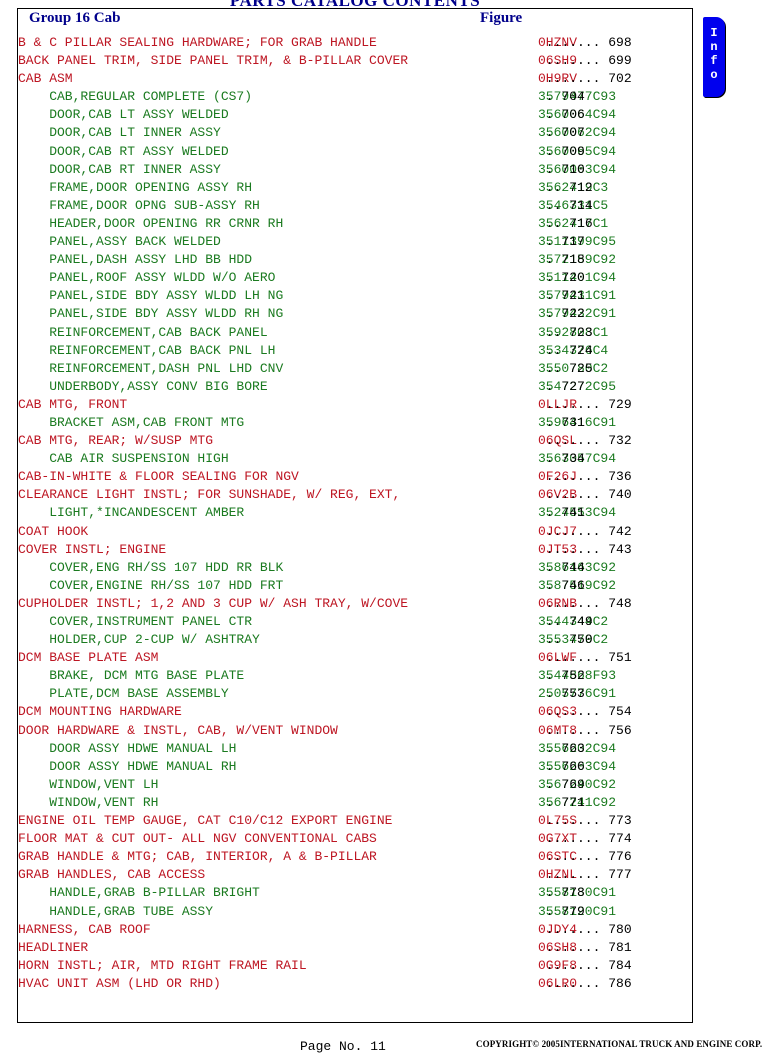 The height and width of the screenshot is (1061, 775). Describe the element at coordinates (620, 839) in the screenshot. I see `entry-figure-number: 774` at that location.